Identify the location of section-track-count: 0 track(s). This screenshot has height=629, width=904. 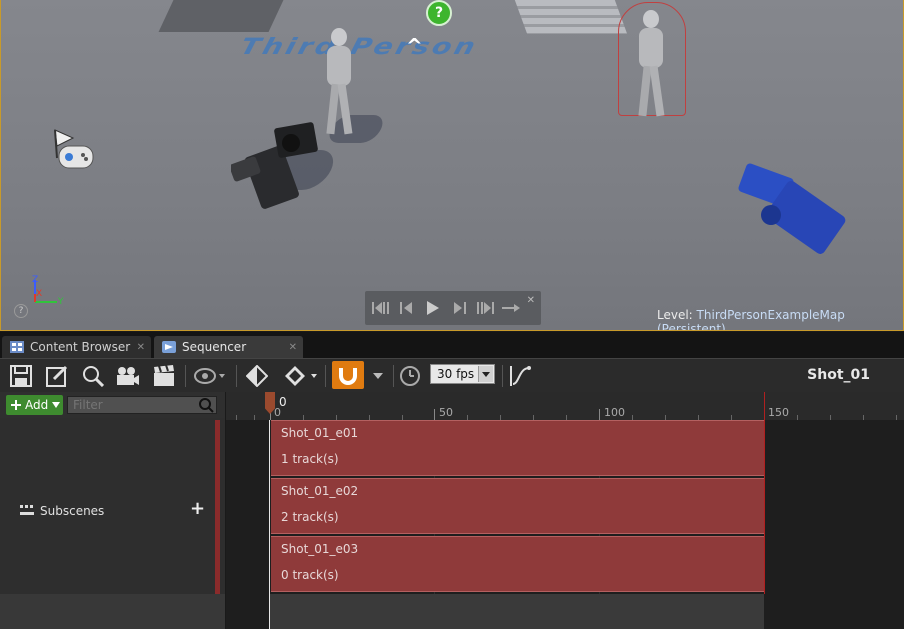
(310, 575).